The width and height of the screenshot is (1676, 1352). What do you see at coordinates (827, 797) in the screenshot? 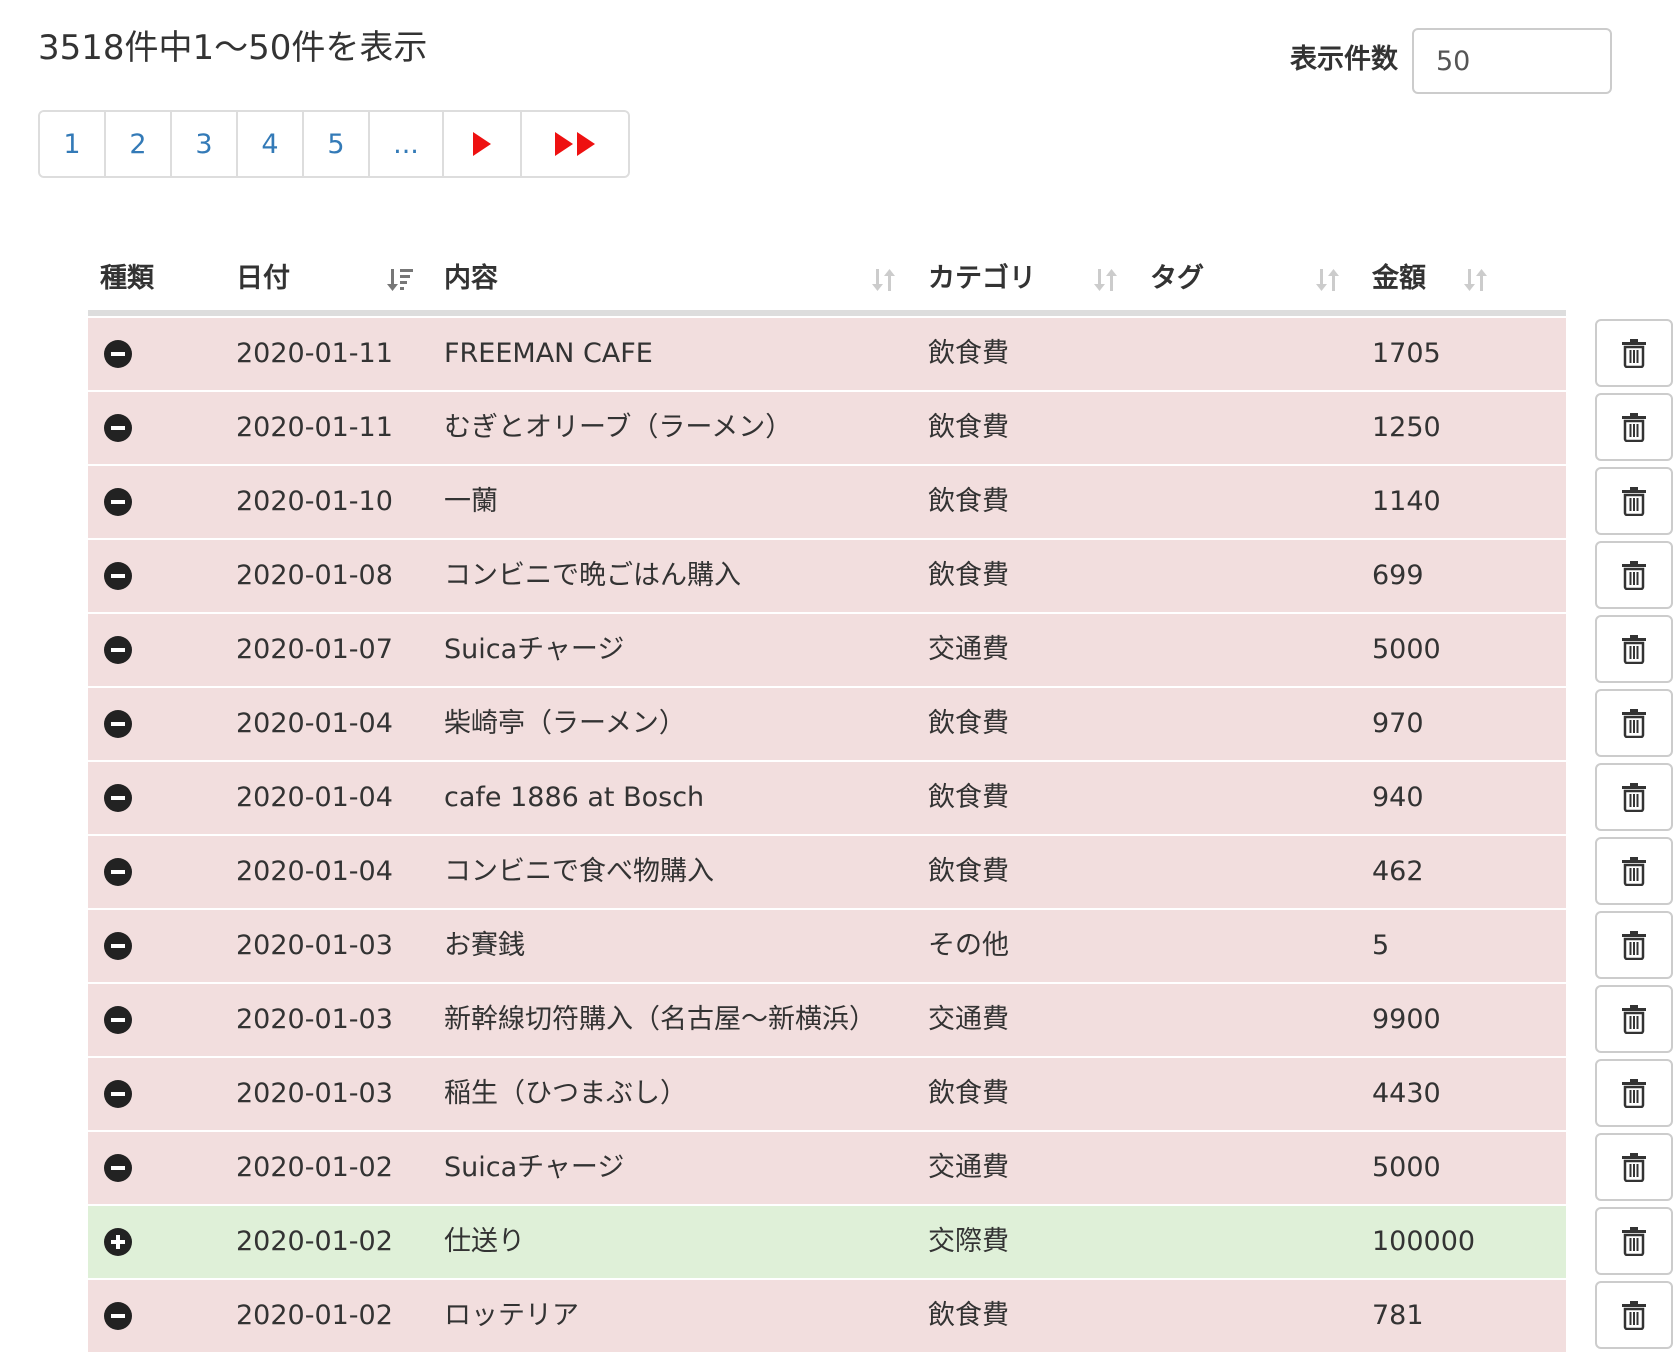
I see `table-row: 2020-01-04 cafe 1886 at Bosch 飲食費 940` at bounding box center [827, 797].